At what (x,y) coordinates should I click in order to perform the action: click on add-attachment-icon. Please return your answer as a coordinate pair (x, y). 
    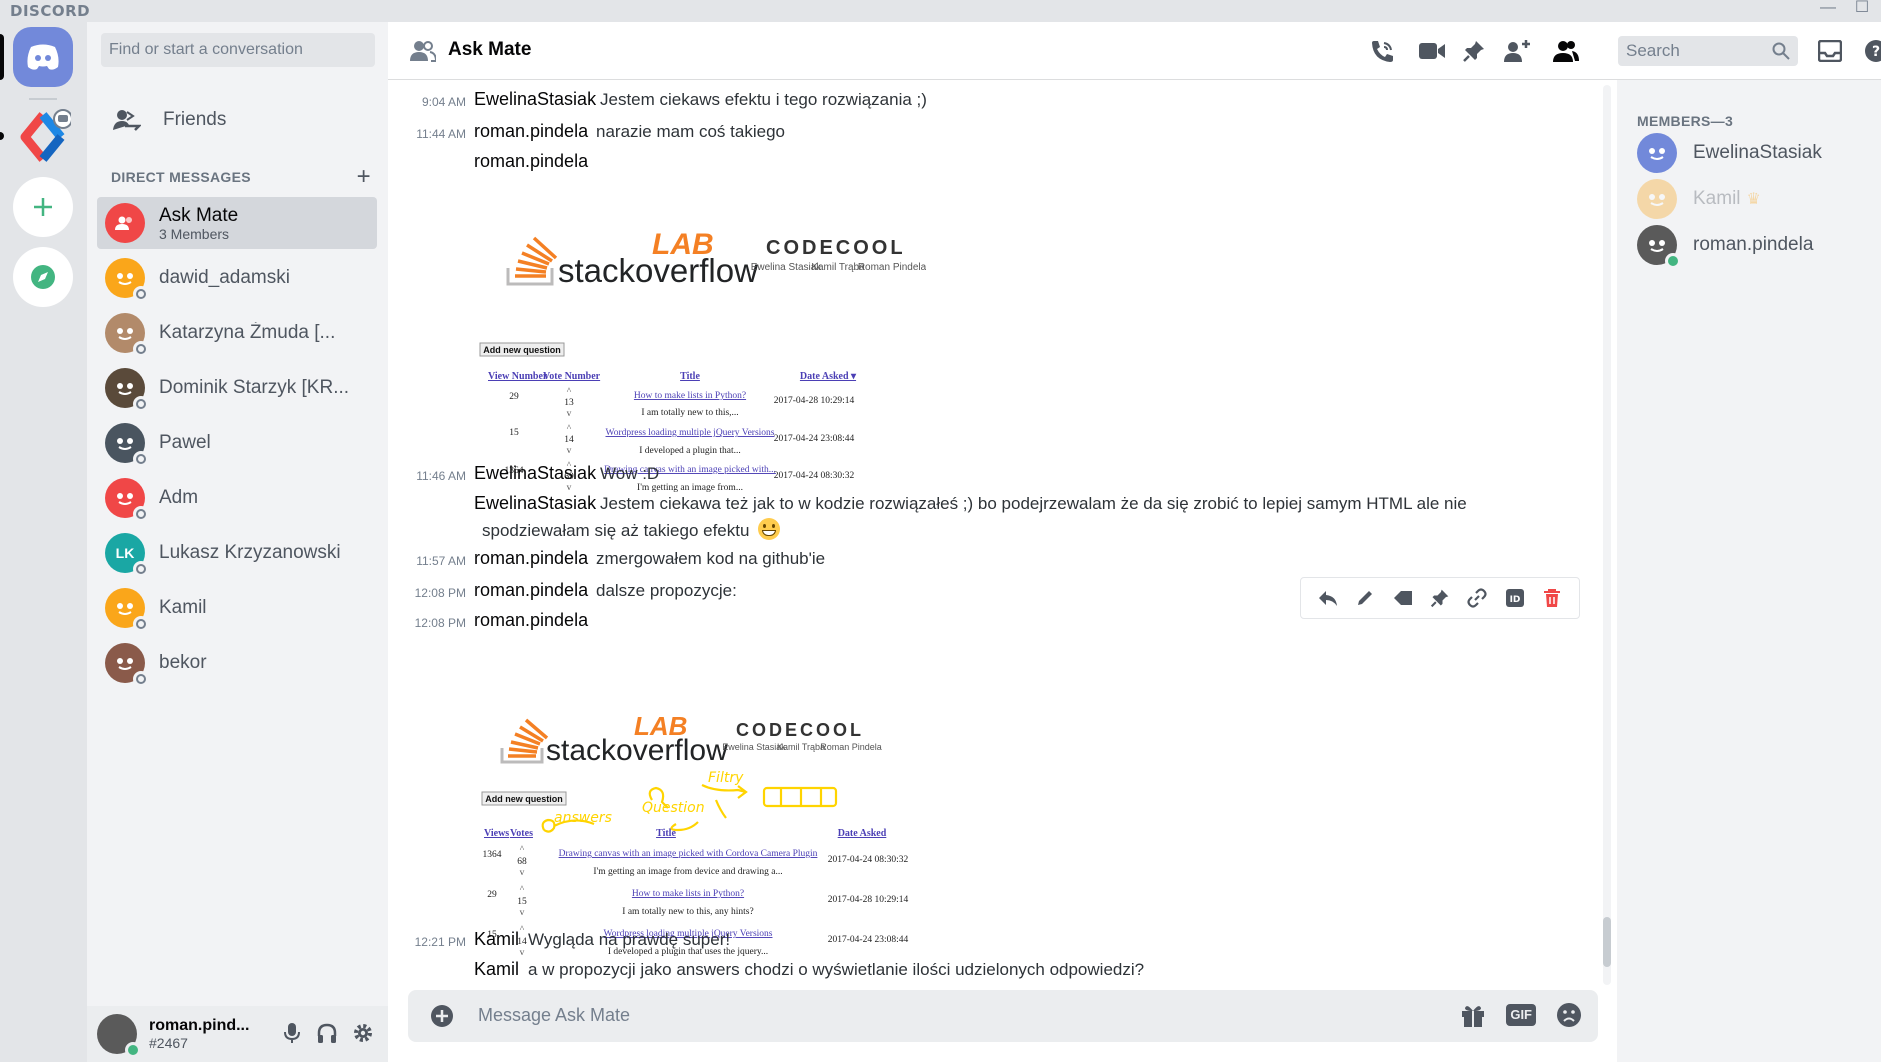
    Looking at the image, I should click on (442, 1016).